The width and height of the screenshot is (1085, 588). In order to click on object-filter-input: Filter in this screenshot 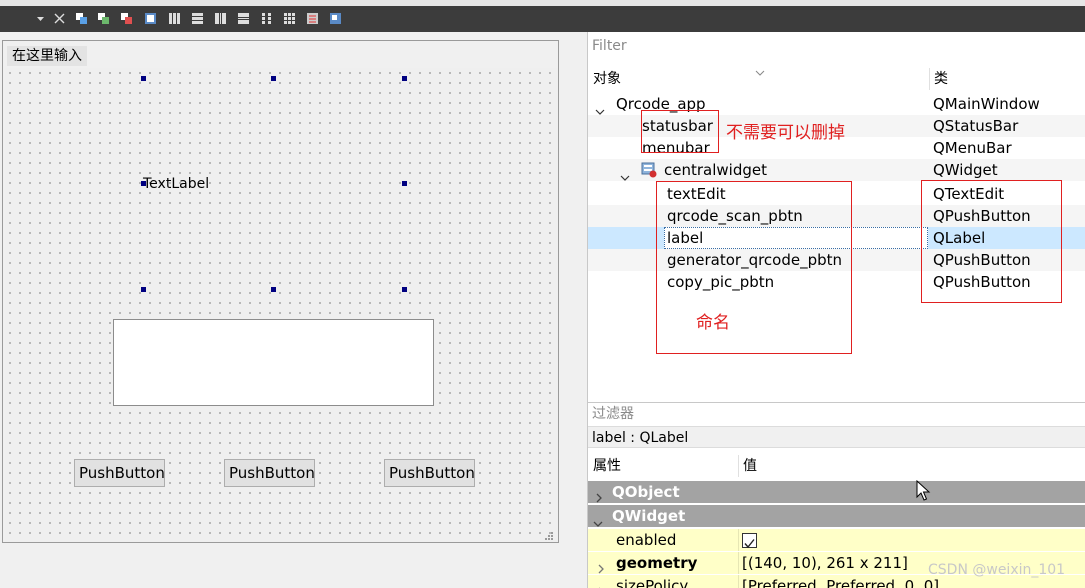, I will do `click(836, 46)`.